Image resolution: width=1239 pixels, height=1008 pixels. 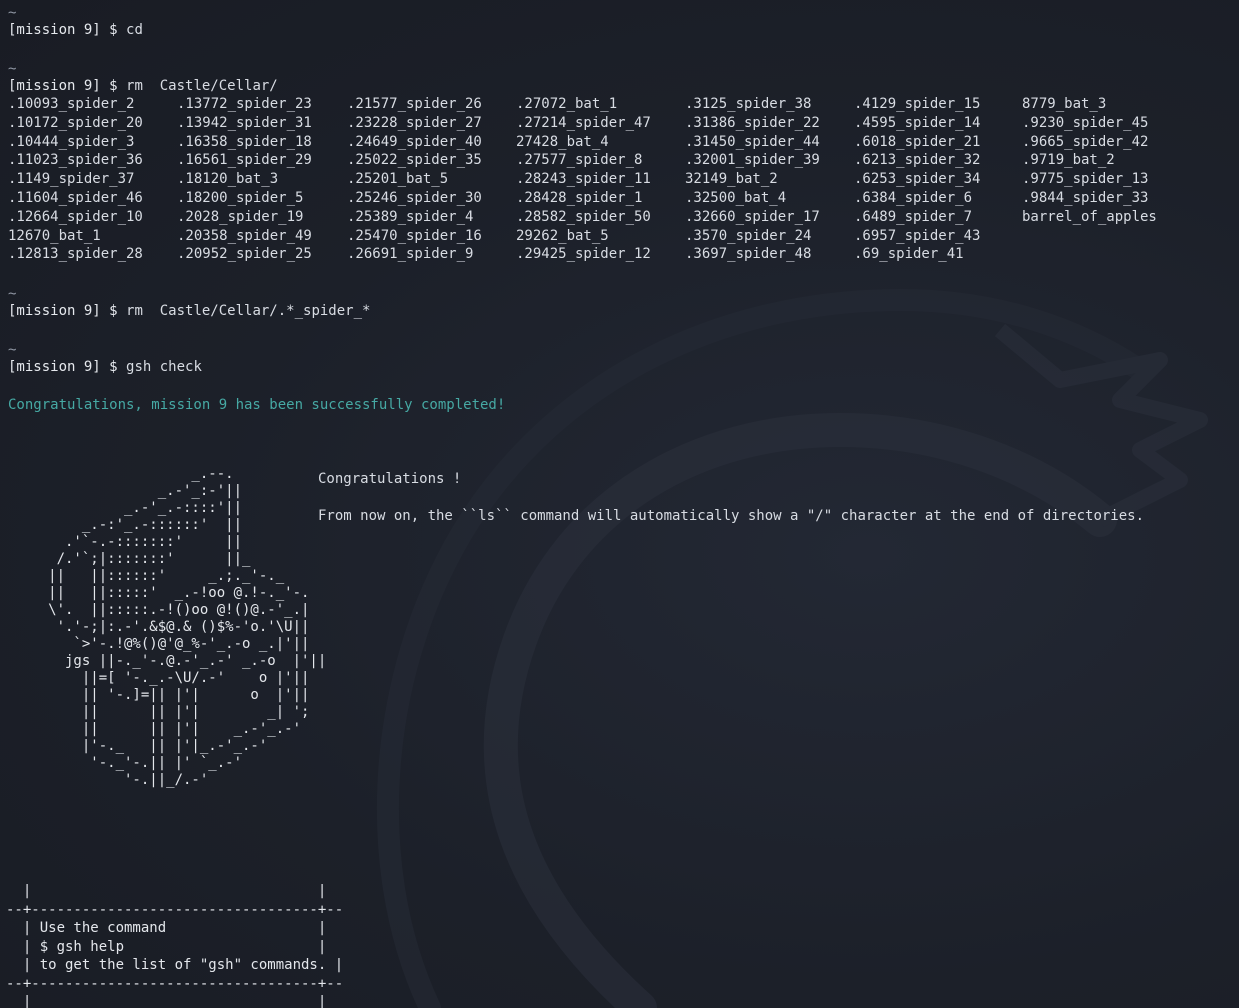 I want to click on file-entry: .25022_spider_35, so click(x=414, y=160).